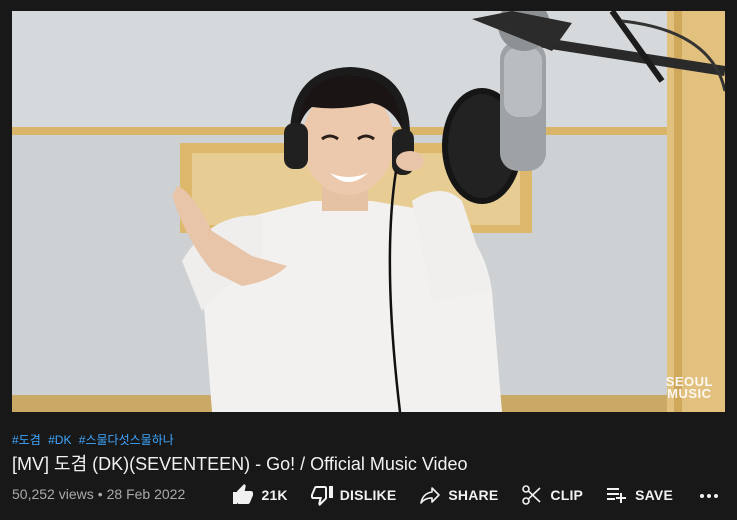 This screenshot has height=520, width=737. What do you see at coordinates (53, 494) in the screenshot?
I see `view-count: 50,252 views` at bounding box center [53, 494].